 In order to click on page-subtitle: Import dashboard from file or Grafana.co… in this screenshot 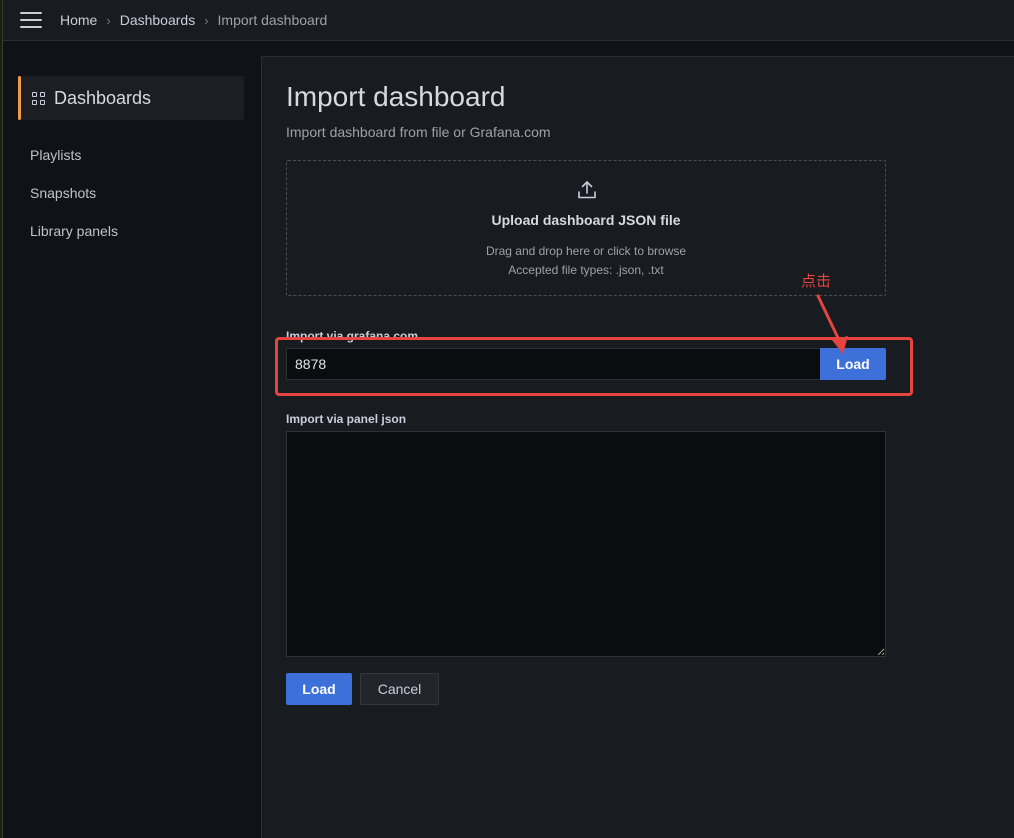, I will do `click(418, 132)`.